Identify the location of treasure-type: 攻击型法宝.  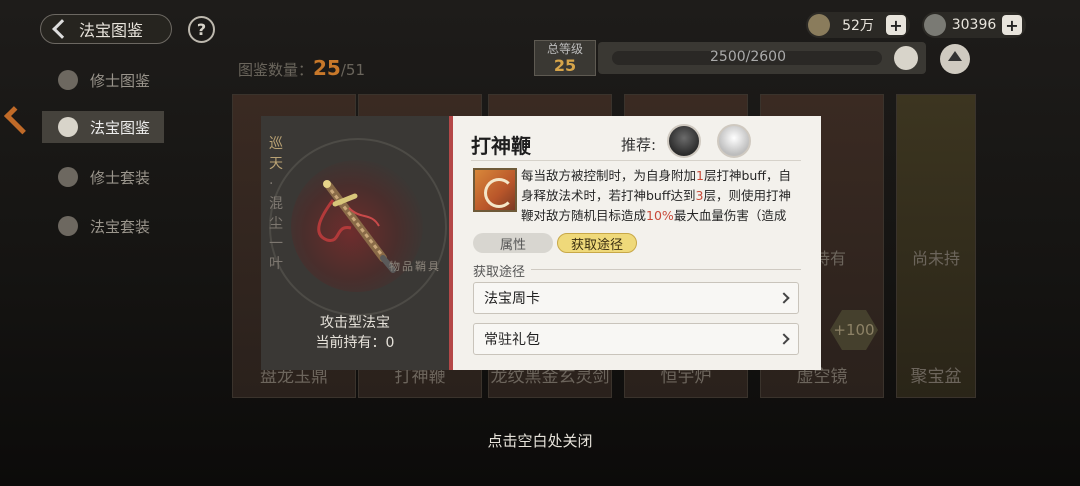
(355, 323).